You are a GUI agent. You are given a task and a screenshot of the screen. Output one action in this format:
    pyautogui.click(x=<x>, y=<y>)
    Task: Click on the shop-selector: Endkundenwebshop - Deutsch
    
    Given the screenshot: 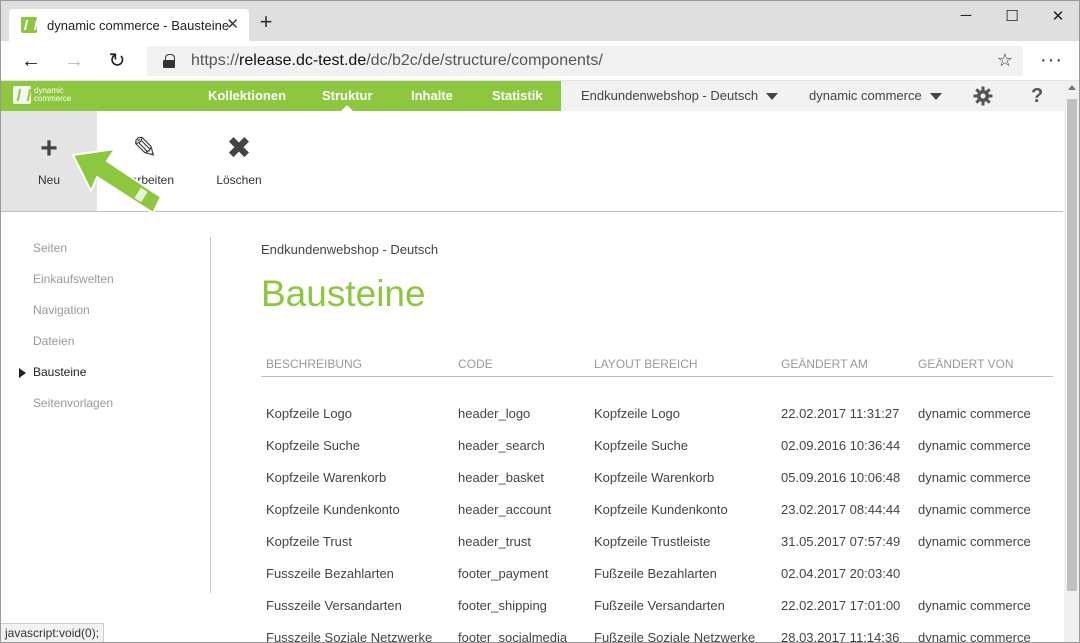 What is the action you would take?
    pyautogui.click(x=680, y=96)
    